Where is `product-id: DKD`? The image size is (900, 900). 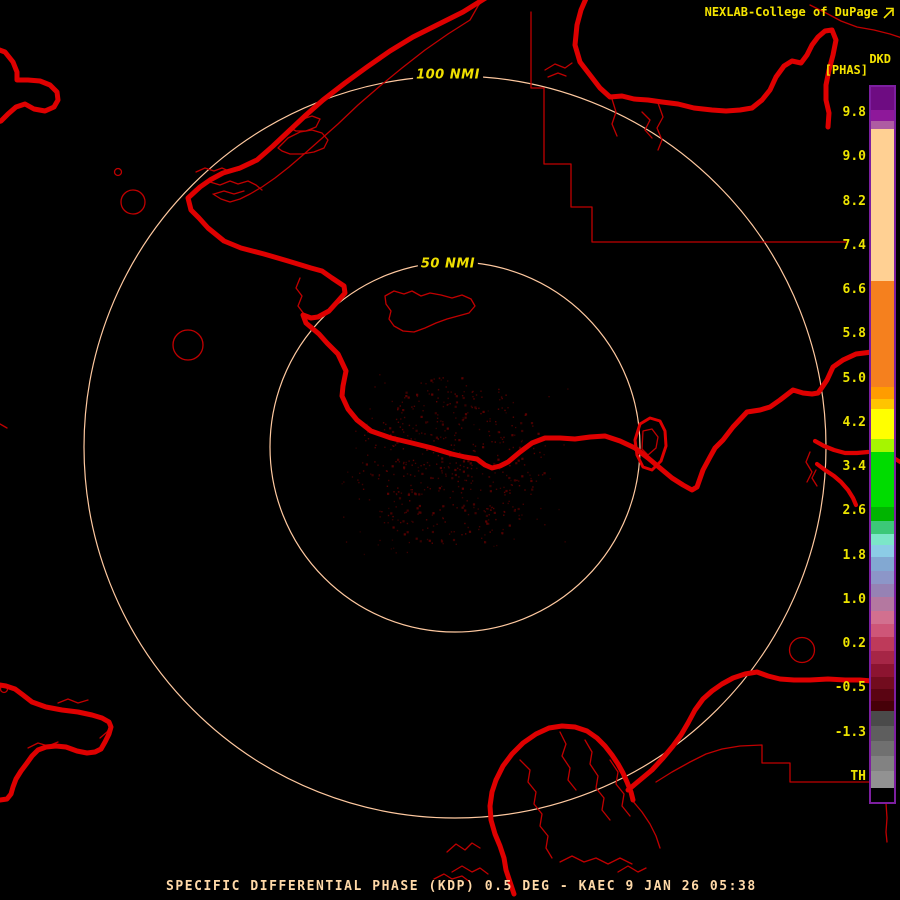
product-id: DKD is located at coordinates (880, 59).